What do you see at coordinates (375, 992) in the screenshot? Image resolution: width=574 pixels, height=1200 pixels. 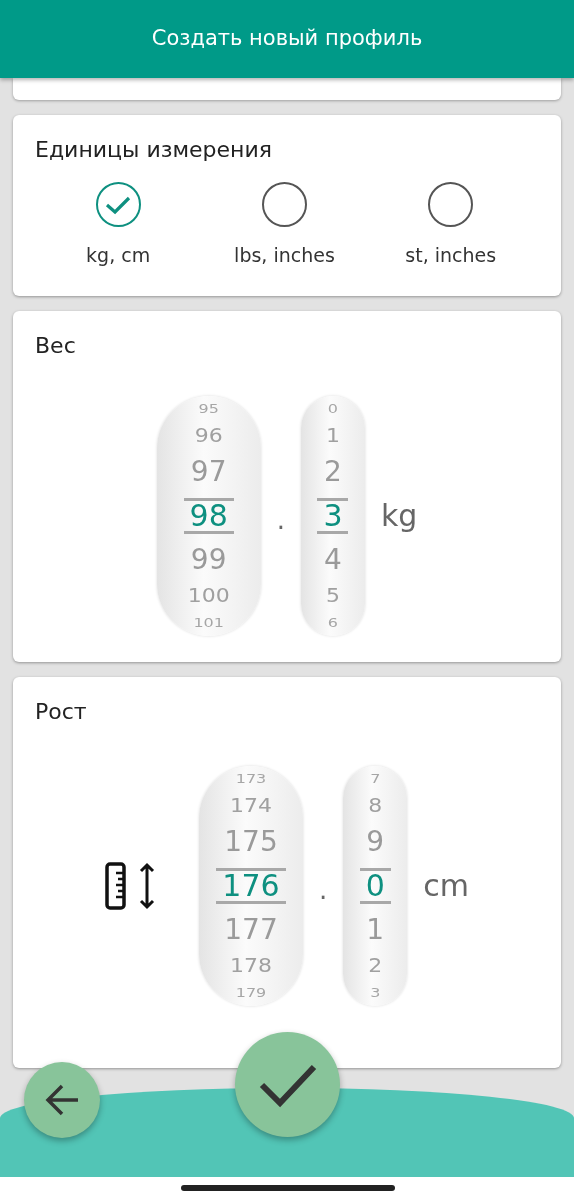 I see `wheel-value: 3` at bounding box center [375, 992].